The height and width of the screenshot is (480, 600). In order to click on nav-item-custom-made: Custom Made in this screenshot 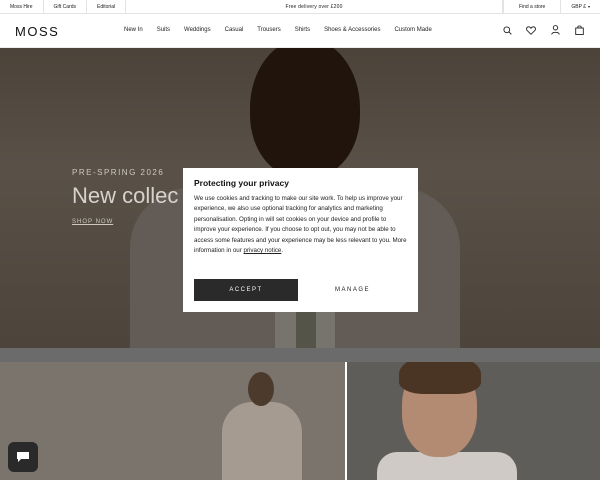, I will do `click(412, 30)`.